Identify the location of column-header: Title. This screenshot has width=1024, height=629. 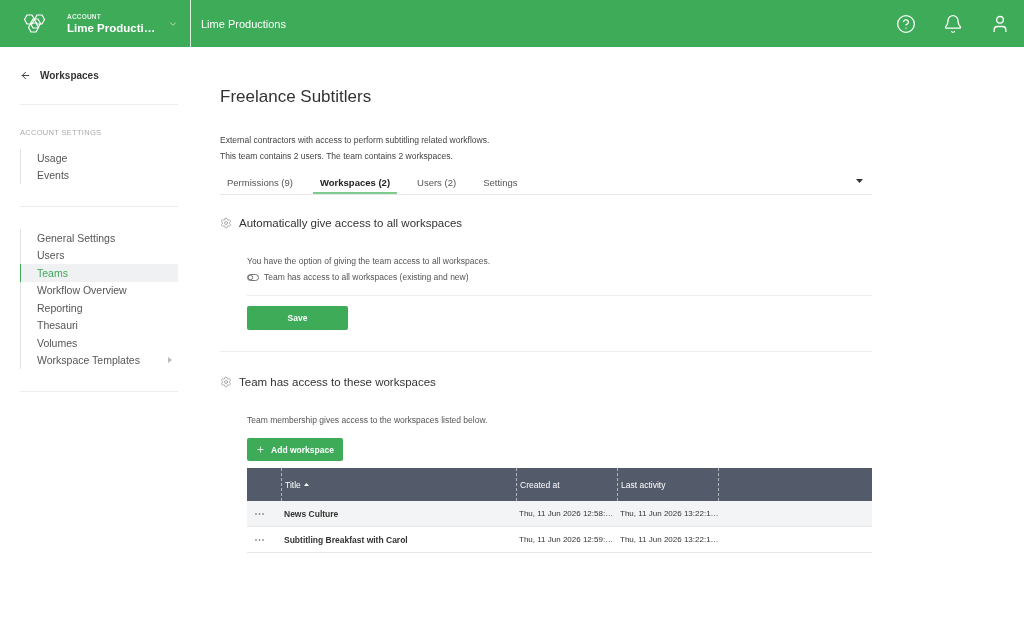
(297, 484).